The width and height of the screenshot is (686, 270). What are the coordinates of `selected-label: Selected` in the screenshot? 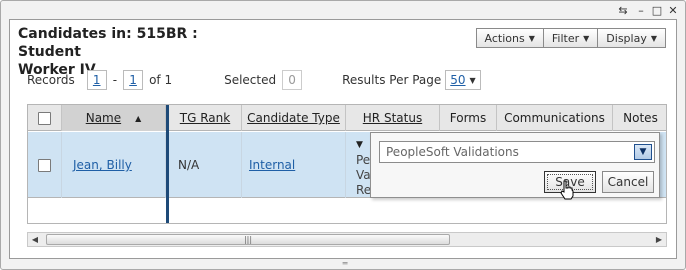 It's located at (250, 80).